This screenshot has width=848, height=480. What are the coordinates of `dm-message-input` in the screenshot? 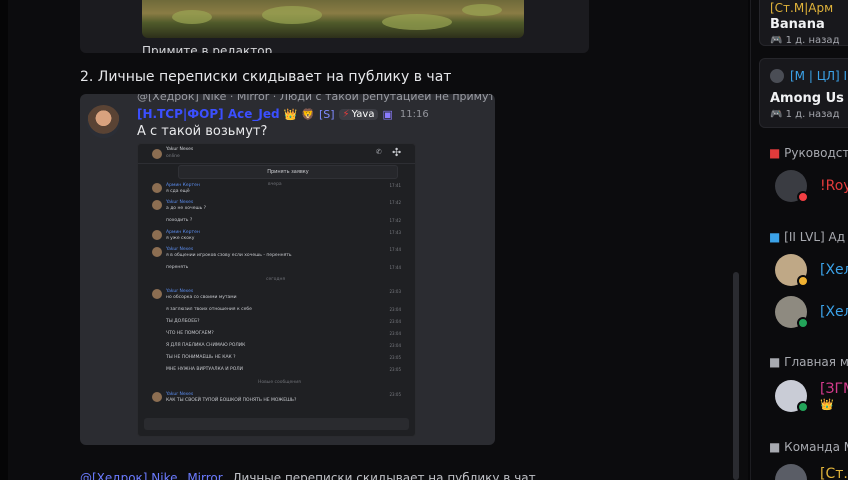 It's located at (276, 424).